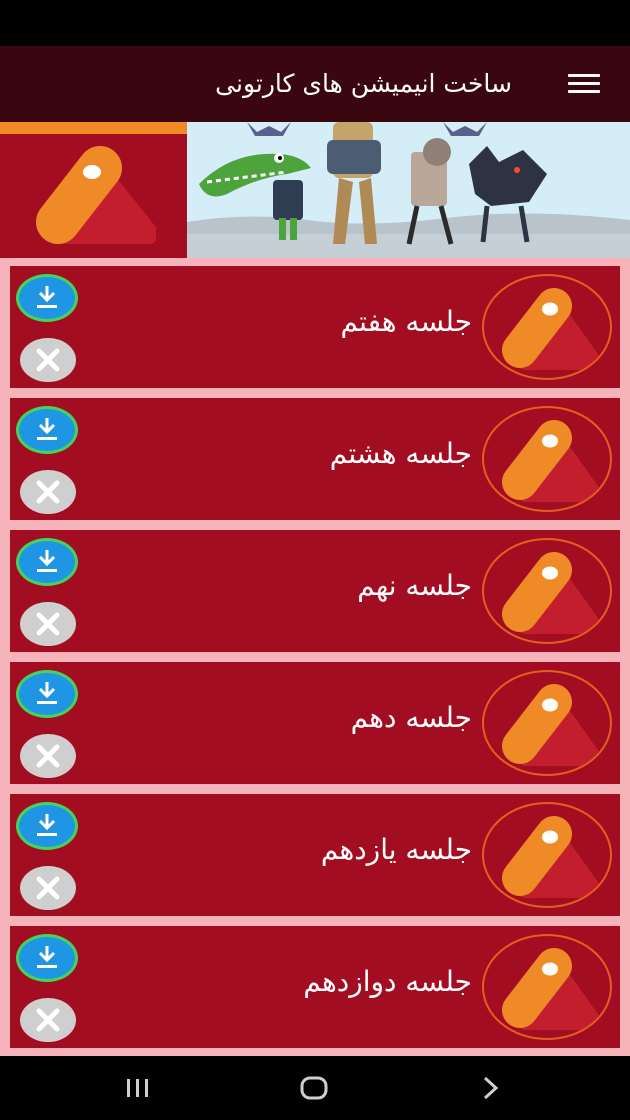 This screenshot has width=630, height=1120. Describe the element at coordinates (490, 1088) in the screenshot. I see `back-icon` at that location.